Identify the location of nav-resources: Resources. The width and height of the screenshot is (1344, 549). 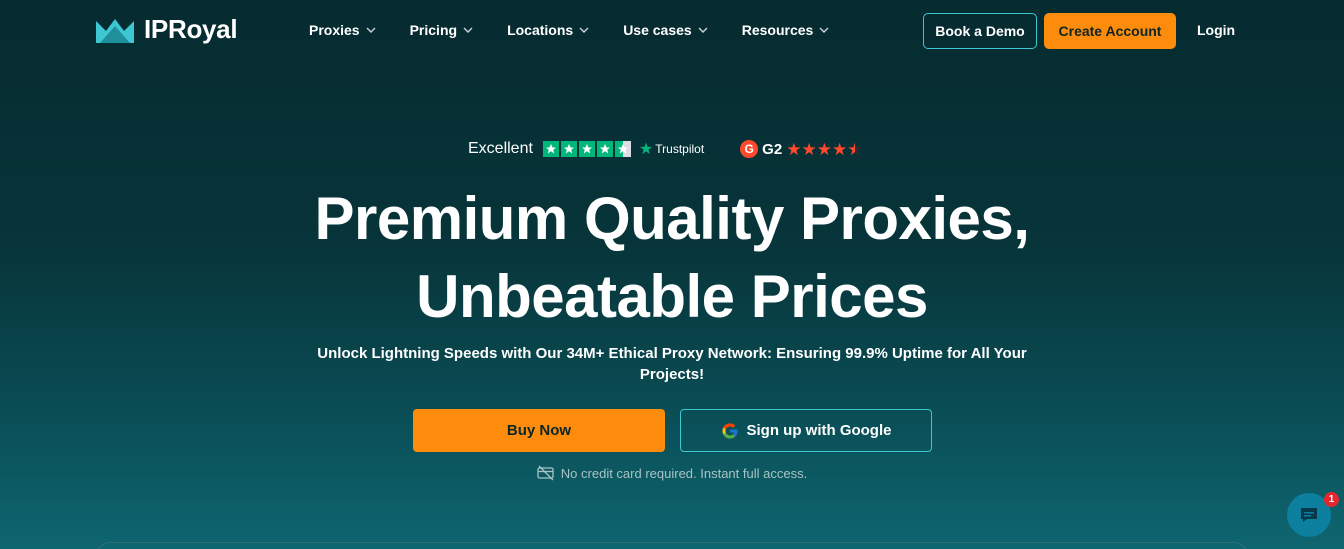
(786, 30).